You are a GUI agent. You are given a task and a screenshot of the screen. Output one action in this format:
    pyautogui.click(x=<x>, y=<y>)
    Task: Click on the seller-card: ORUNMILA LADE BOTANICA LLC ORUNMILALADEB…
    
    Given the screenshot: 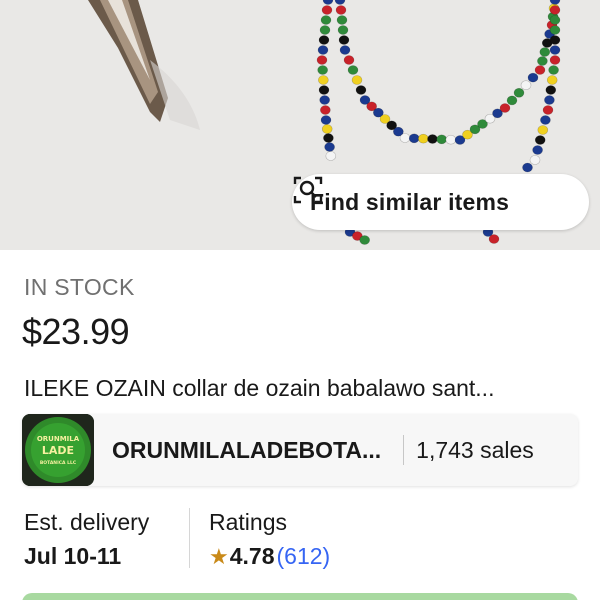 What is the action you would take?
    pyautogui.click(x=300, y=450)
    